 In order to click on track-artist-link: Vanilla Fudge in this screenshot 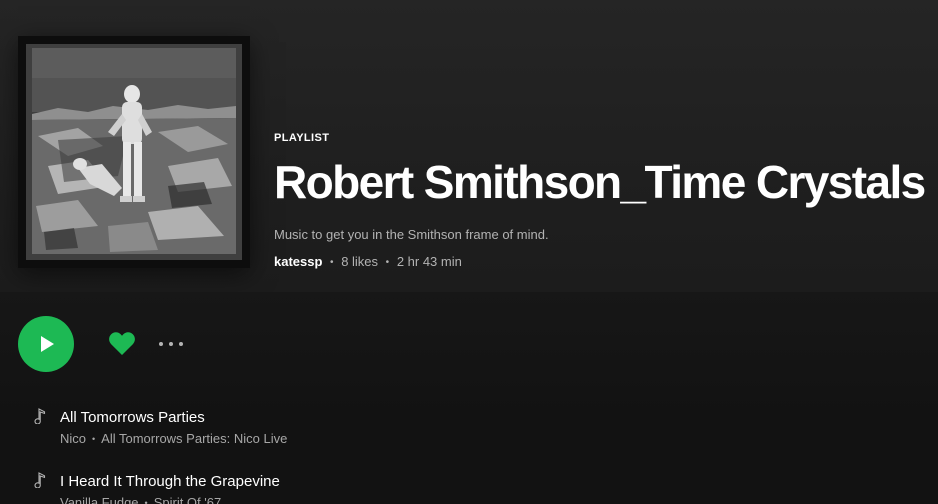, I will do `click(99, 499)`.